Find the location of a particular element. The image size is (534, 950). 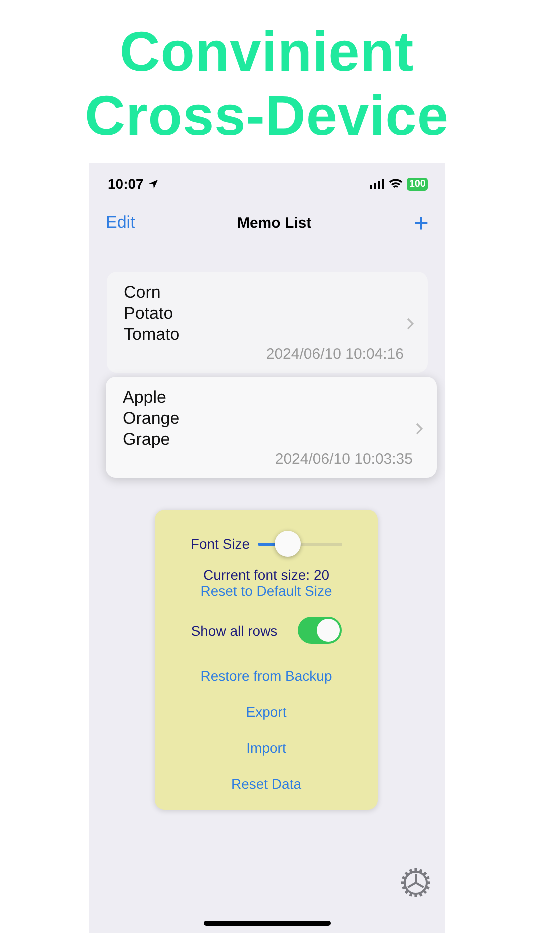

headline: Cross-Device is located at coordinates (267, 116).